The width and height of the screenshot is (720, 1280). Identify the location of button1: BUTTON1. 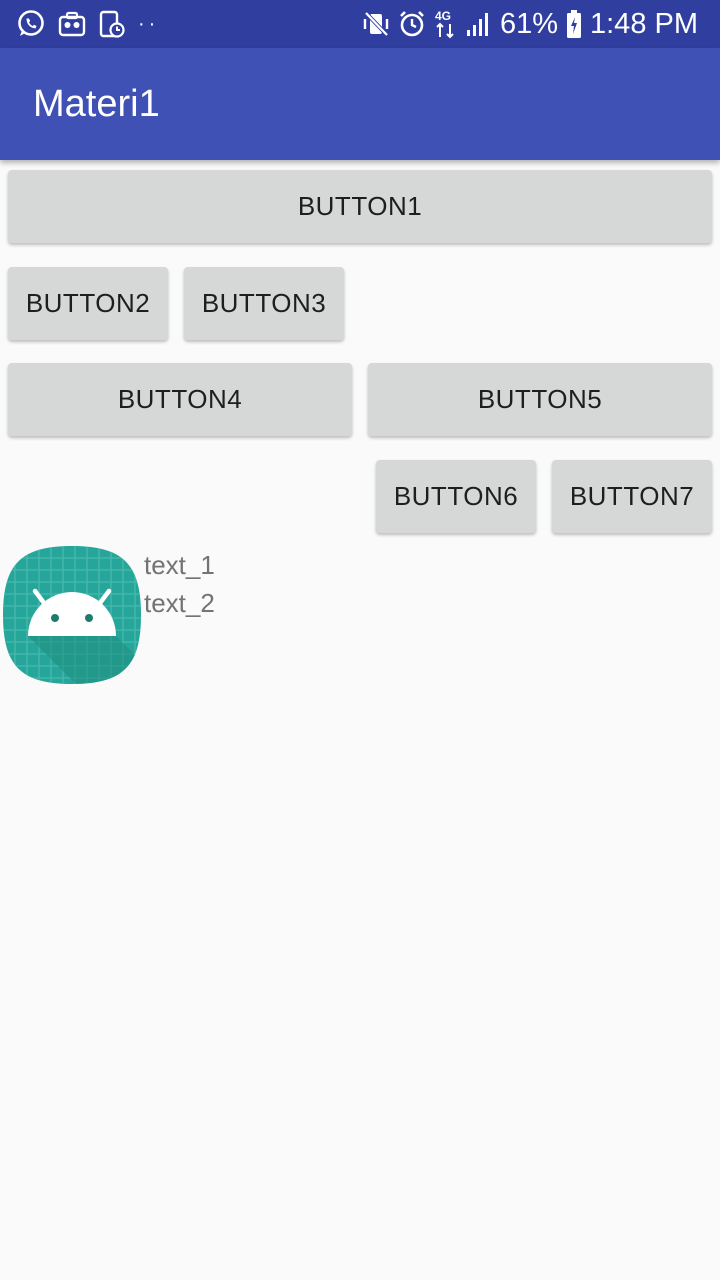
(360, 206).